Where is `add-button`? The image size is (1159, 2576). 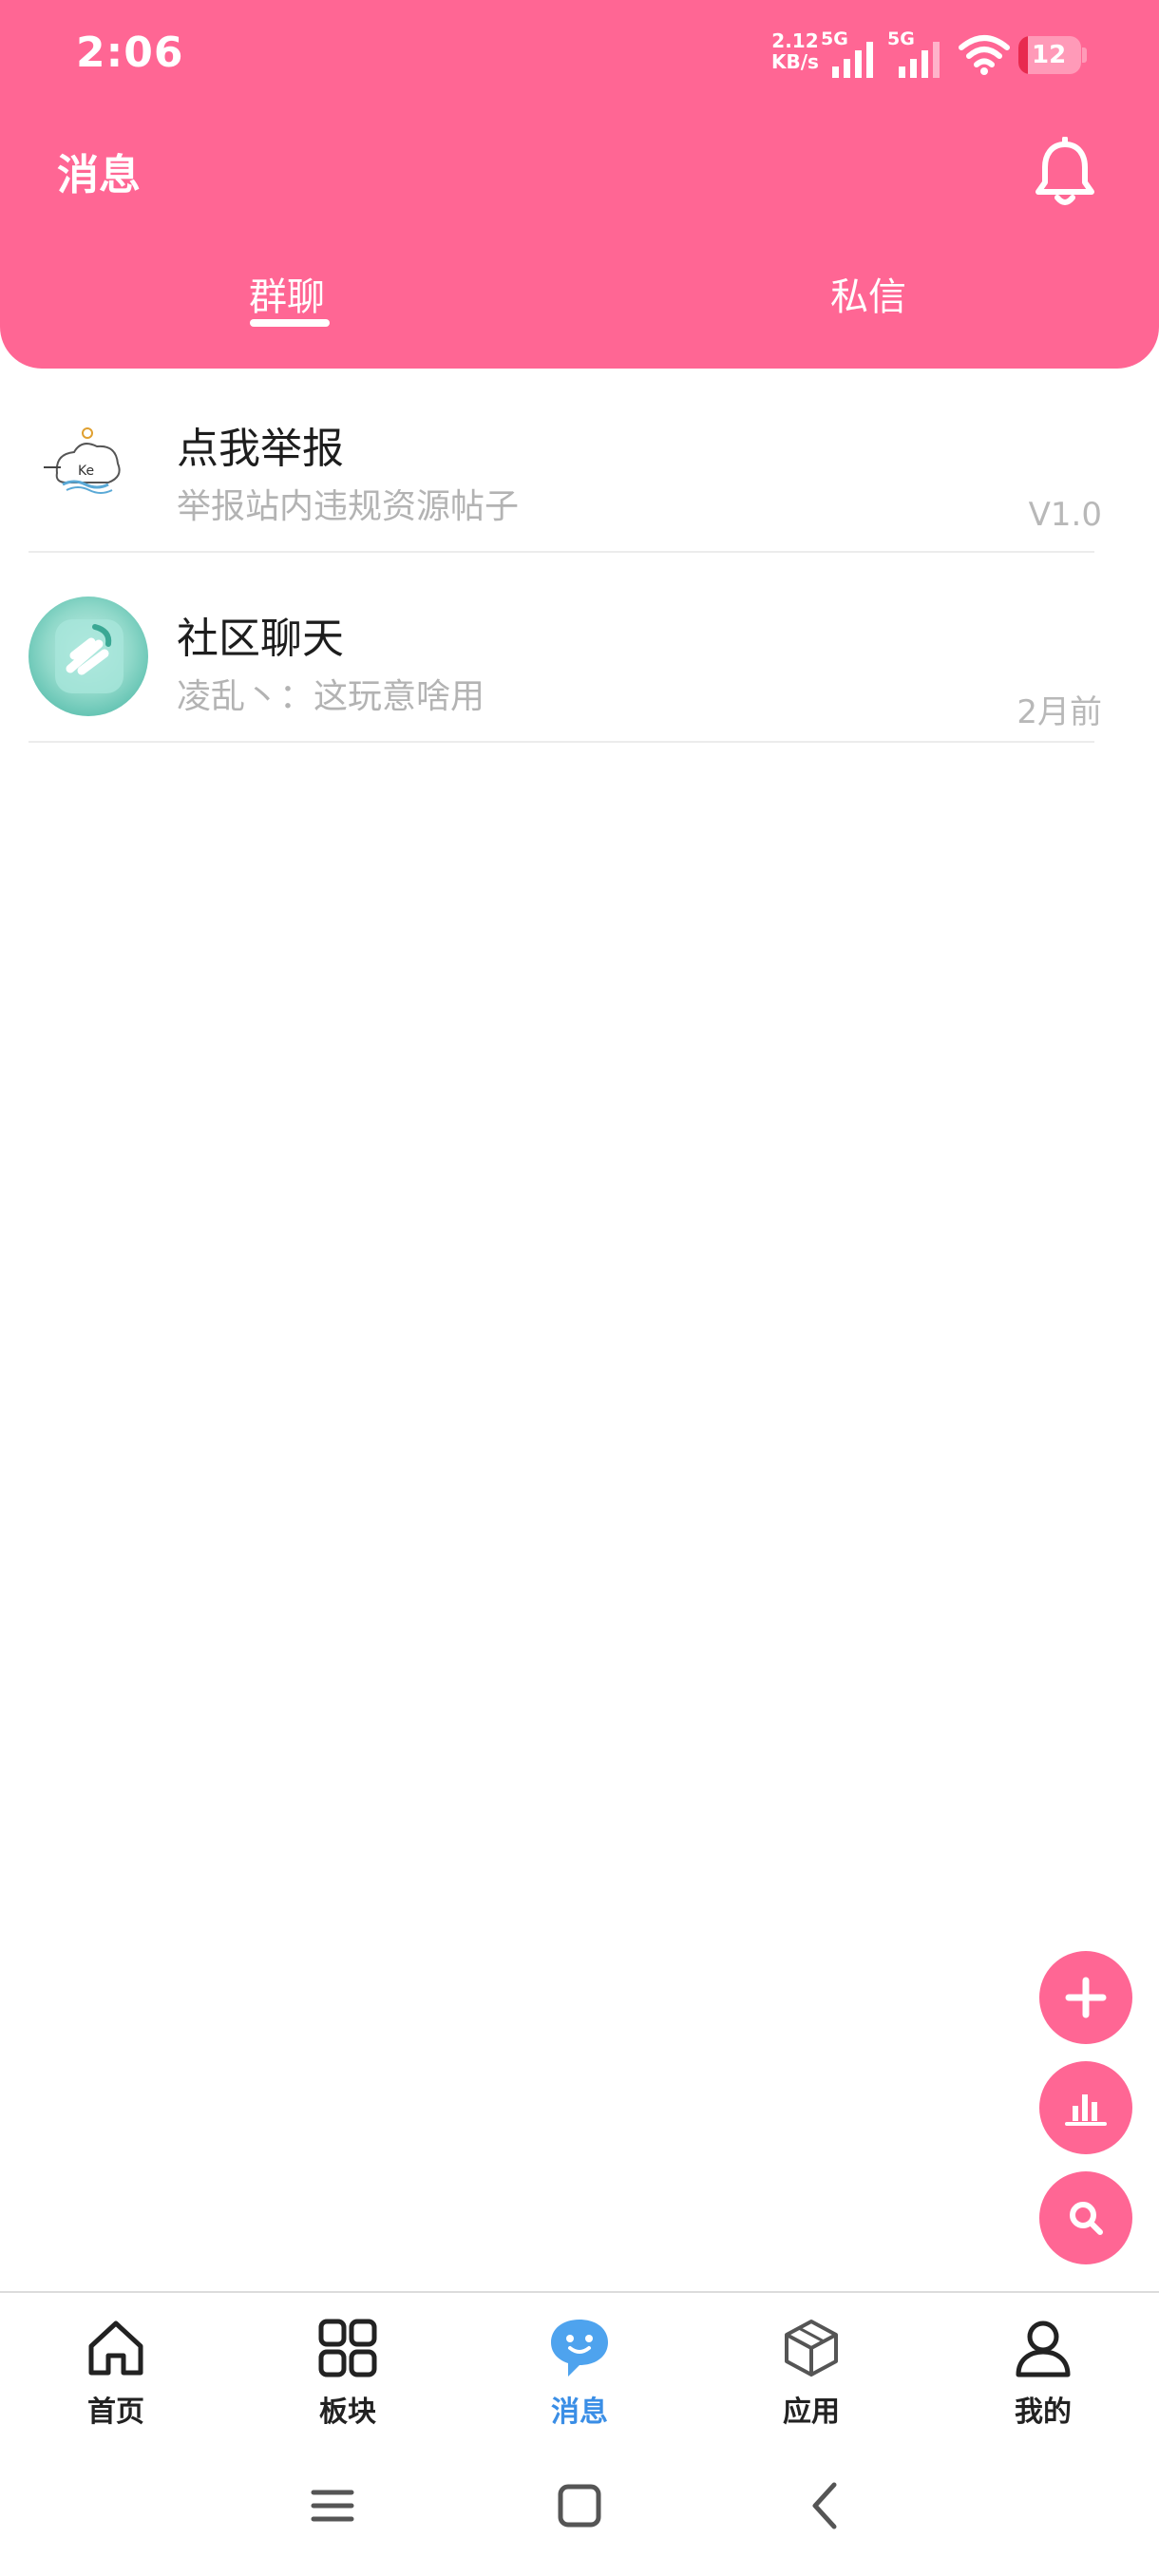 add-button is located at coordinates (1085, 1997).